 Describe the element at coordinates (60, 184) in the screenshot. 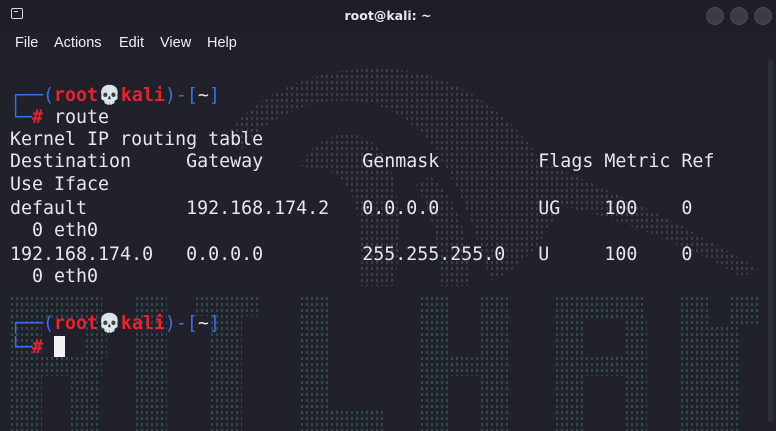

I see `output-line: Use Iface` at that location.